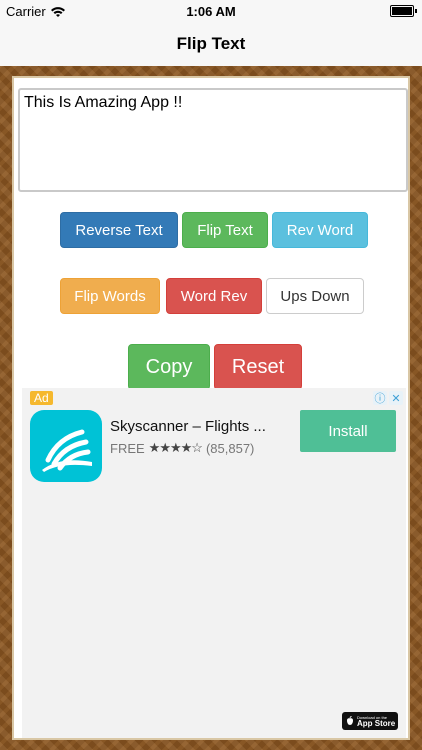 This screenshot has height=750, width=422. I want to click on battery-icon, so click(403, 11).